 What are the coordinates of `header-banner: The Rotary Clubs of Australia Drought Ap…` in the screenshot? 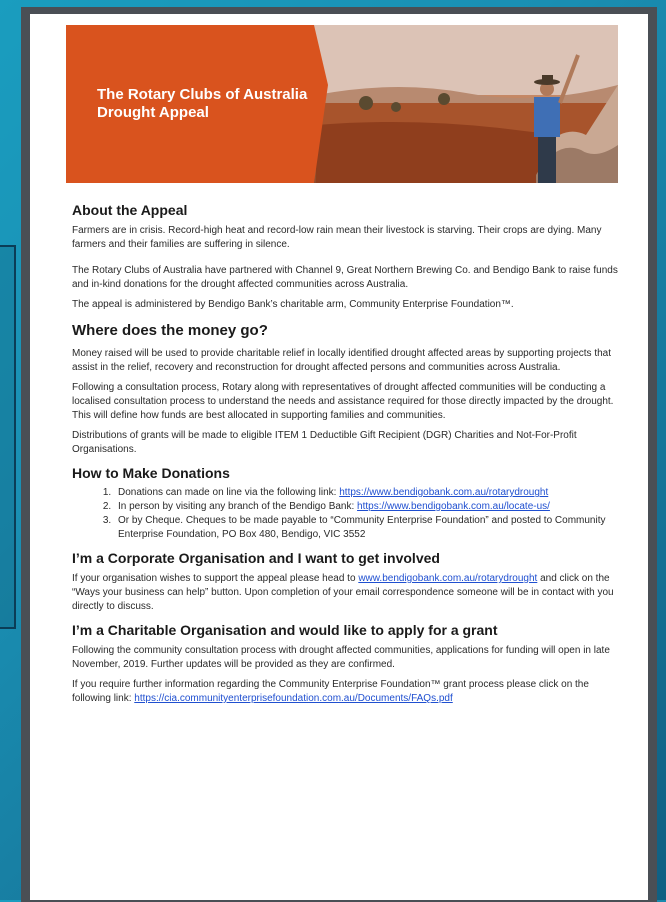 It's located at (342, 104).